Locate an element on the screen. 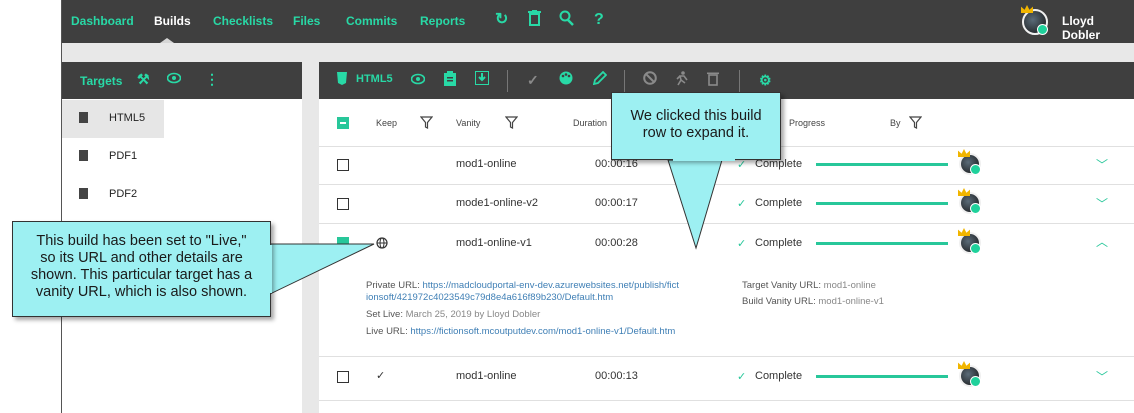 The width and height of the screenshot is (1134, 413). user-avatar is located at coordinates (1034, 20).